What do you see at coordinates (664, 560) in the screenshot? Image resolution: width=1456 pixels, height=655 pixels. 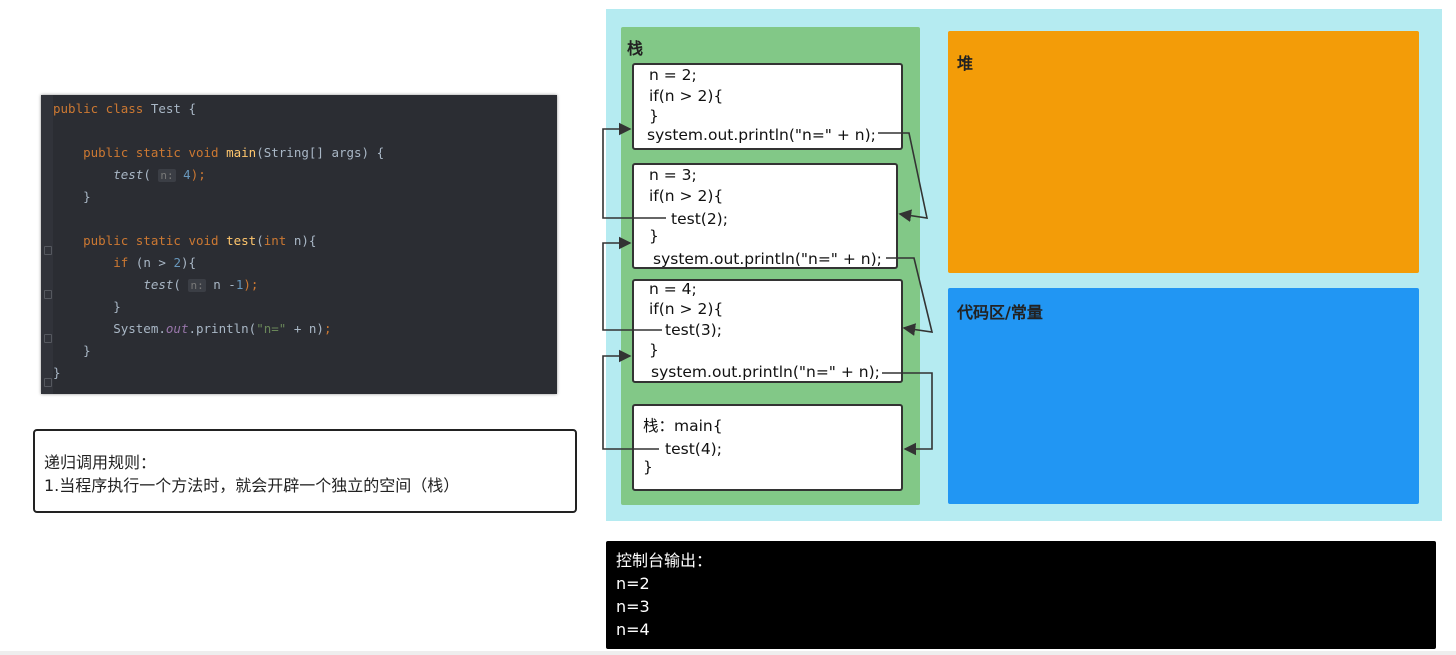 I see `console-title: 控制台输出：` at bounding box center [664, 560].